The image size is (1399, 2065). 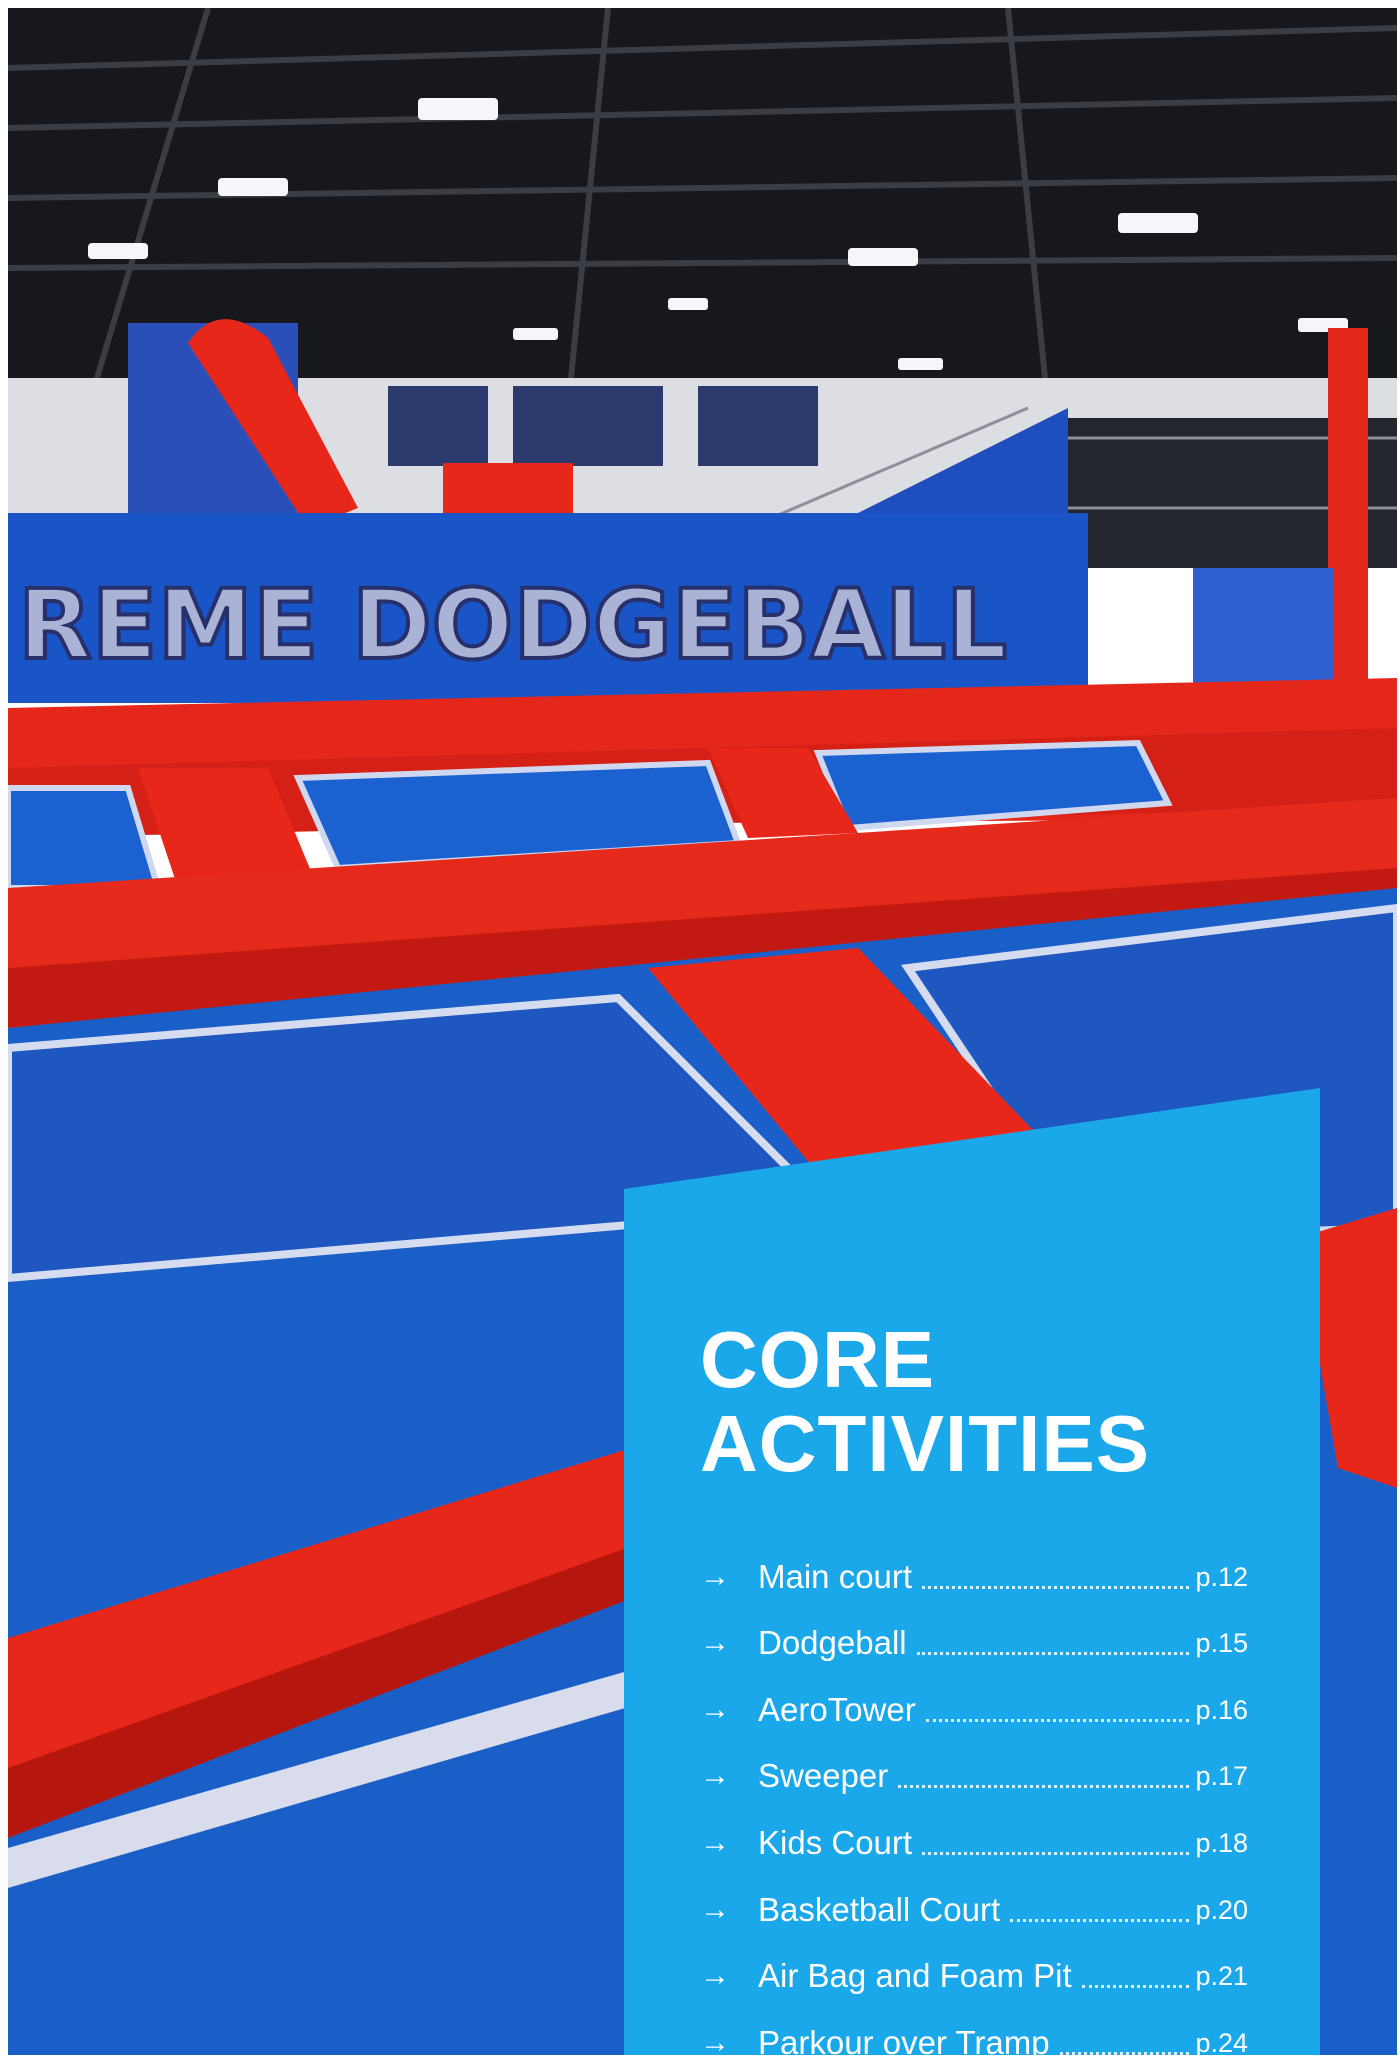 What do you see at coordinates (1221, 1709) in the screenshot?
I see `toc-page-number: p.16` at bounding box center [1221, 1709].